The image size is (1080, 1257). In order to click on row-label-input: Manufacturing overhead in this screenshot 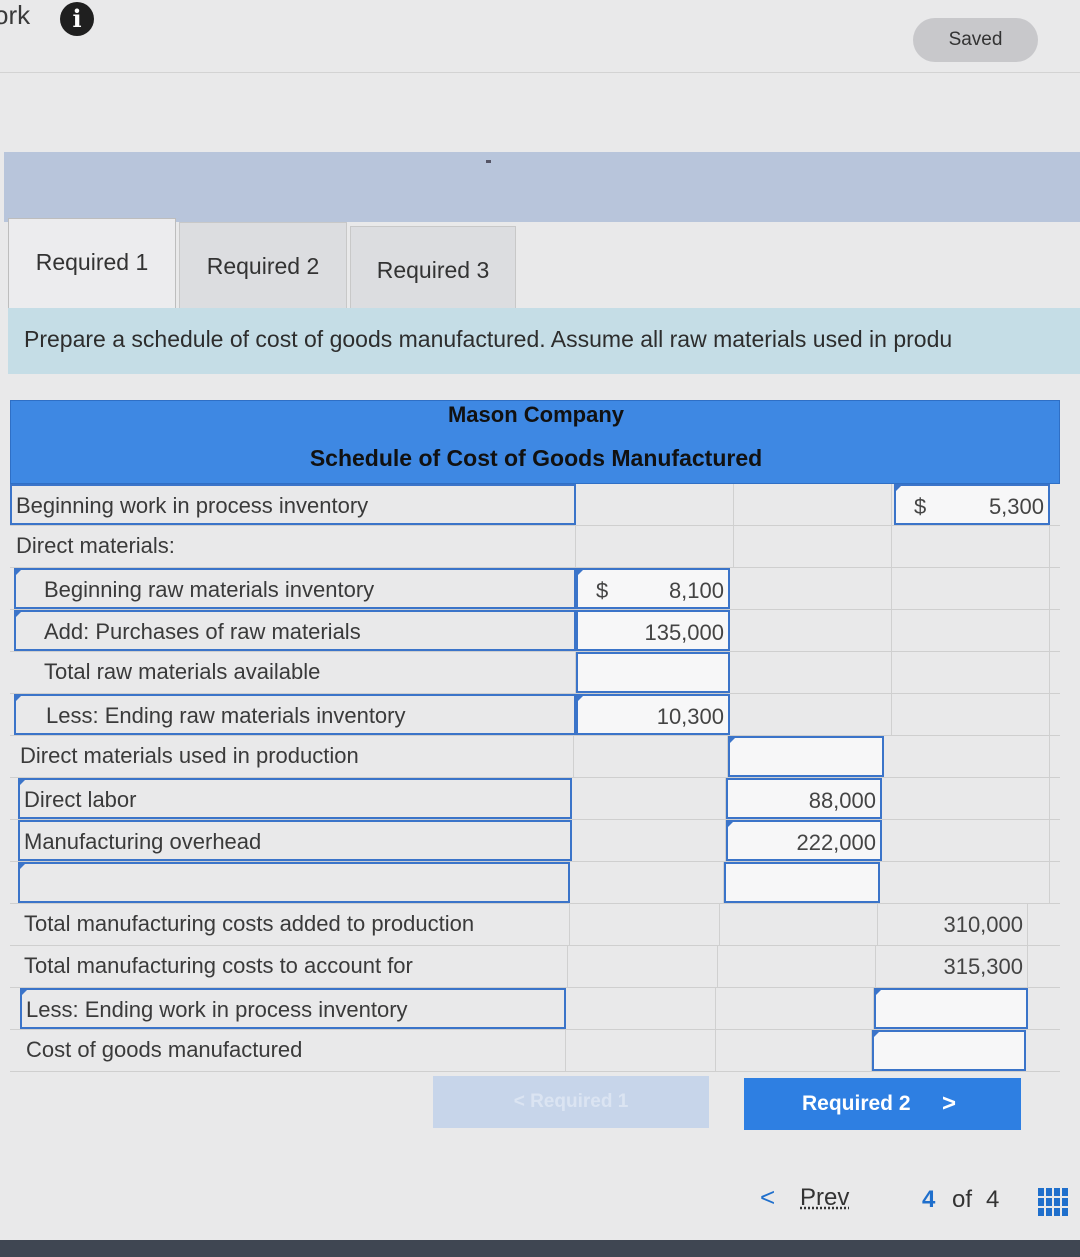, I will do `click(295, 840)`.